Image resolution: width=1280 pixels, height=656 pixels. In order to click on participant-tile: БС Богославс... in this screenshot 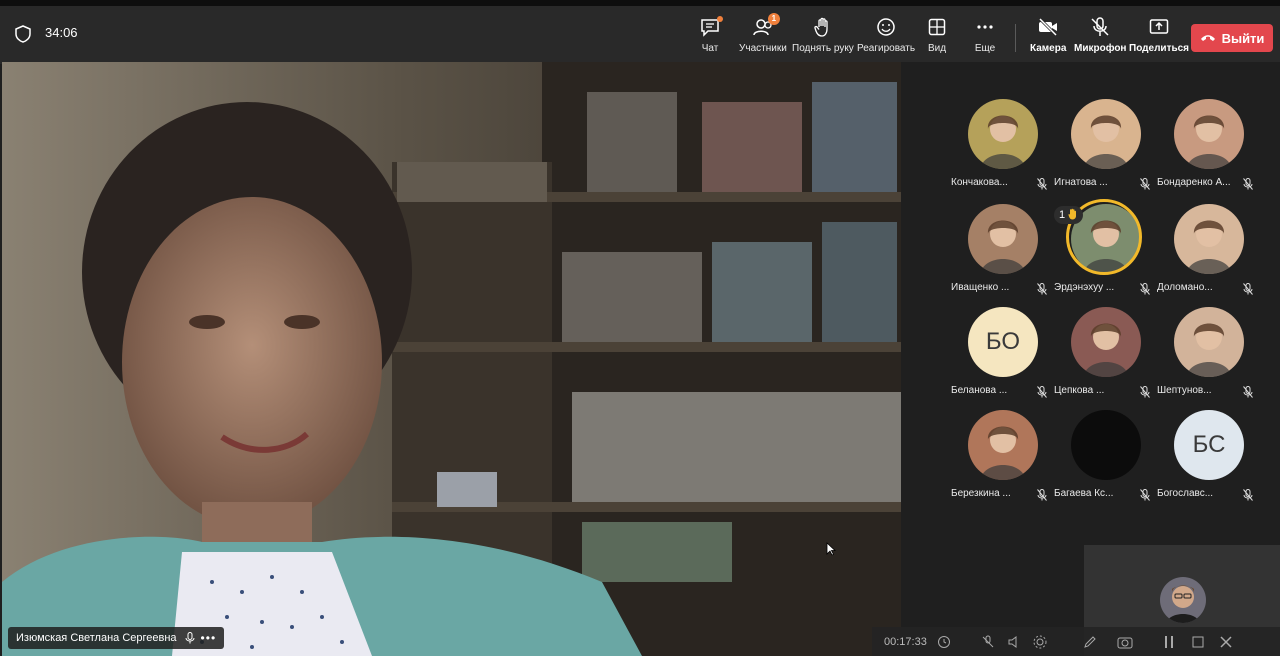, I will do `click(1208, 460)`.